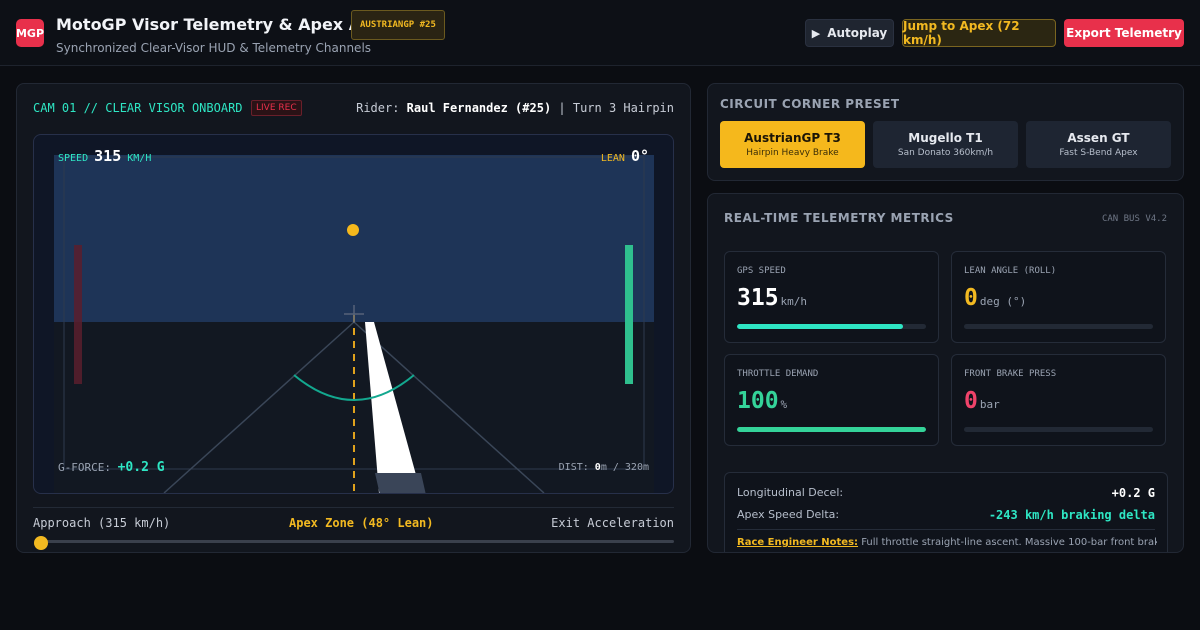  I want to click on hud-speed-unit: KM/H, so click(139, 158).